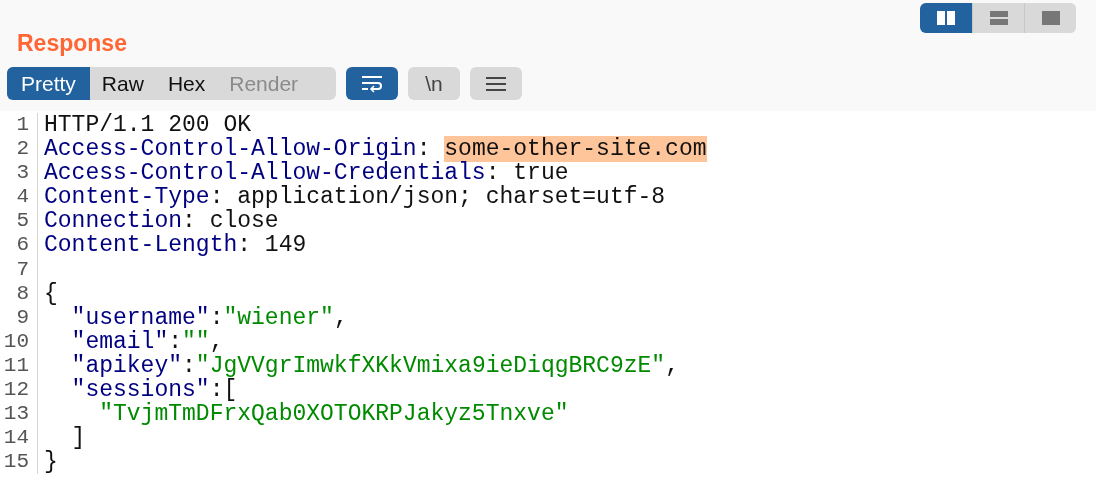 The height and width of the screenshot is (498, 1096). Describe the element at coordinates (19, 197) in the screenshot. I see `line-number: 4` at that location.